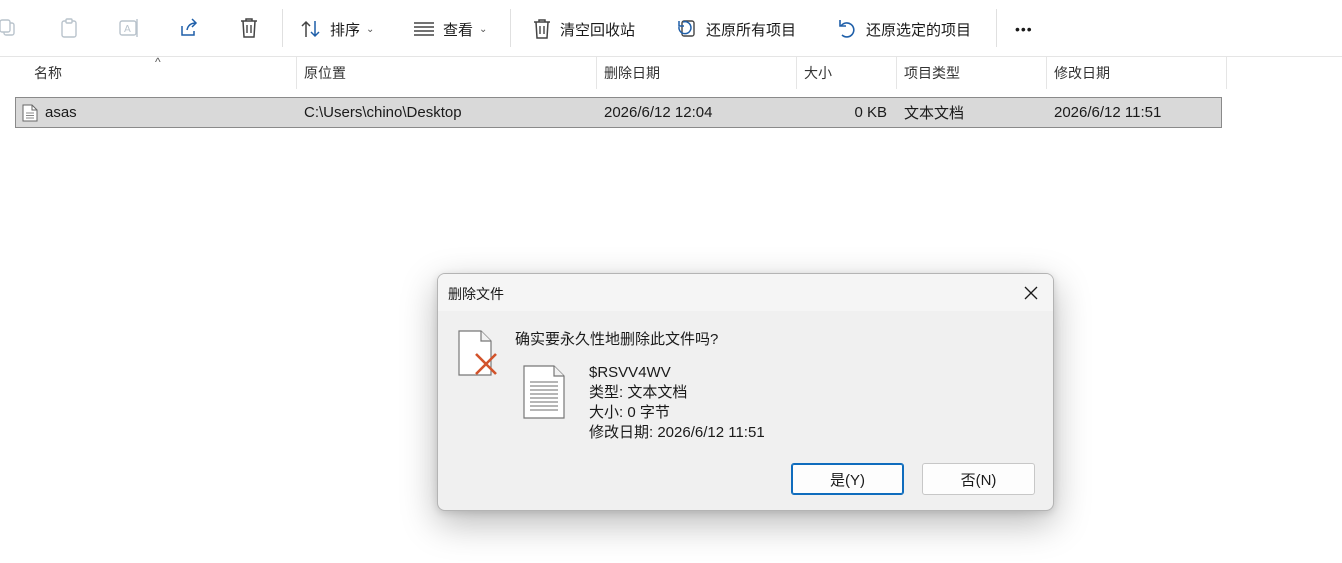 This screenshot has height=563, width=1342. I want to click on restore-all-button: 还原所有项目, so click(736, 29).